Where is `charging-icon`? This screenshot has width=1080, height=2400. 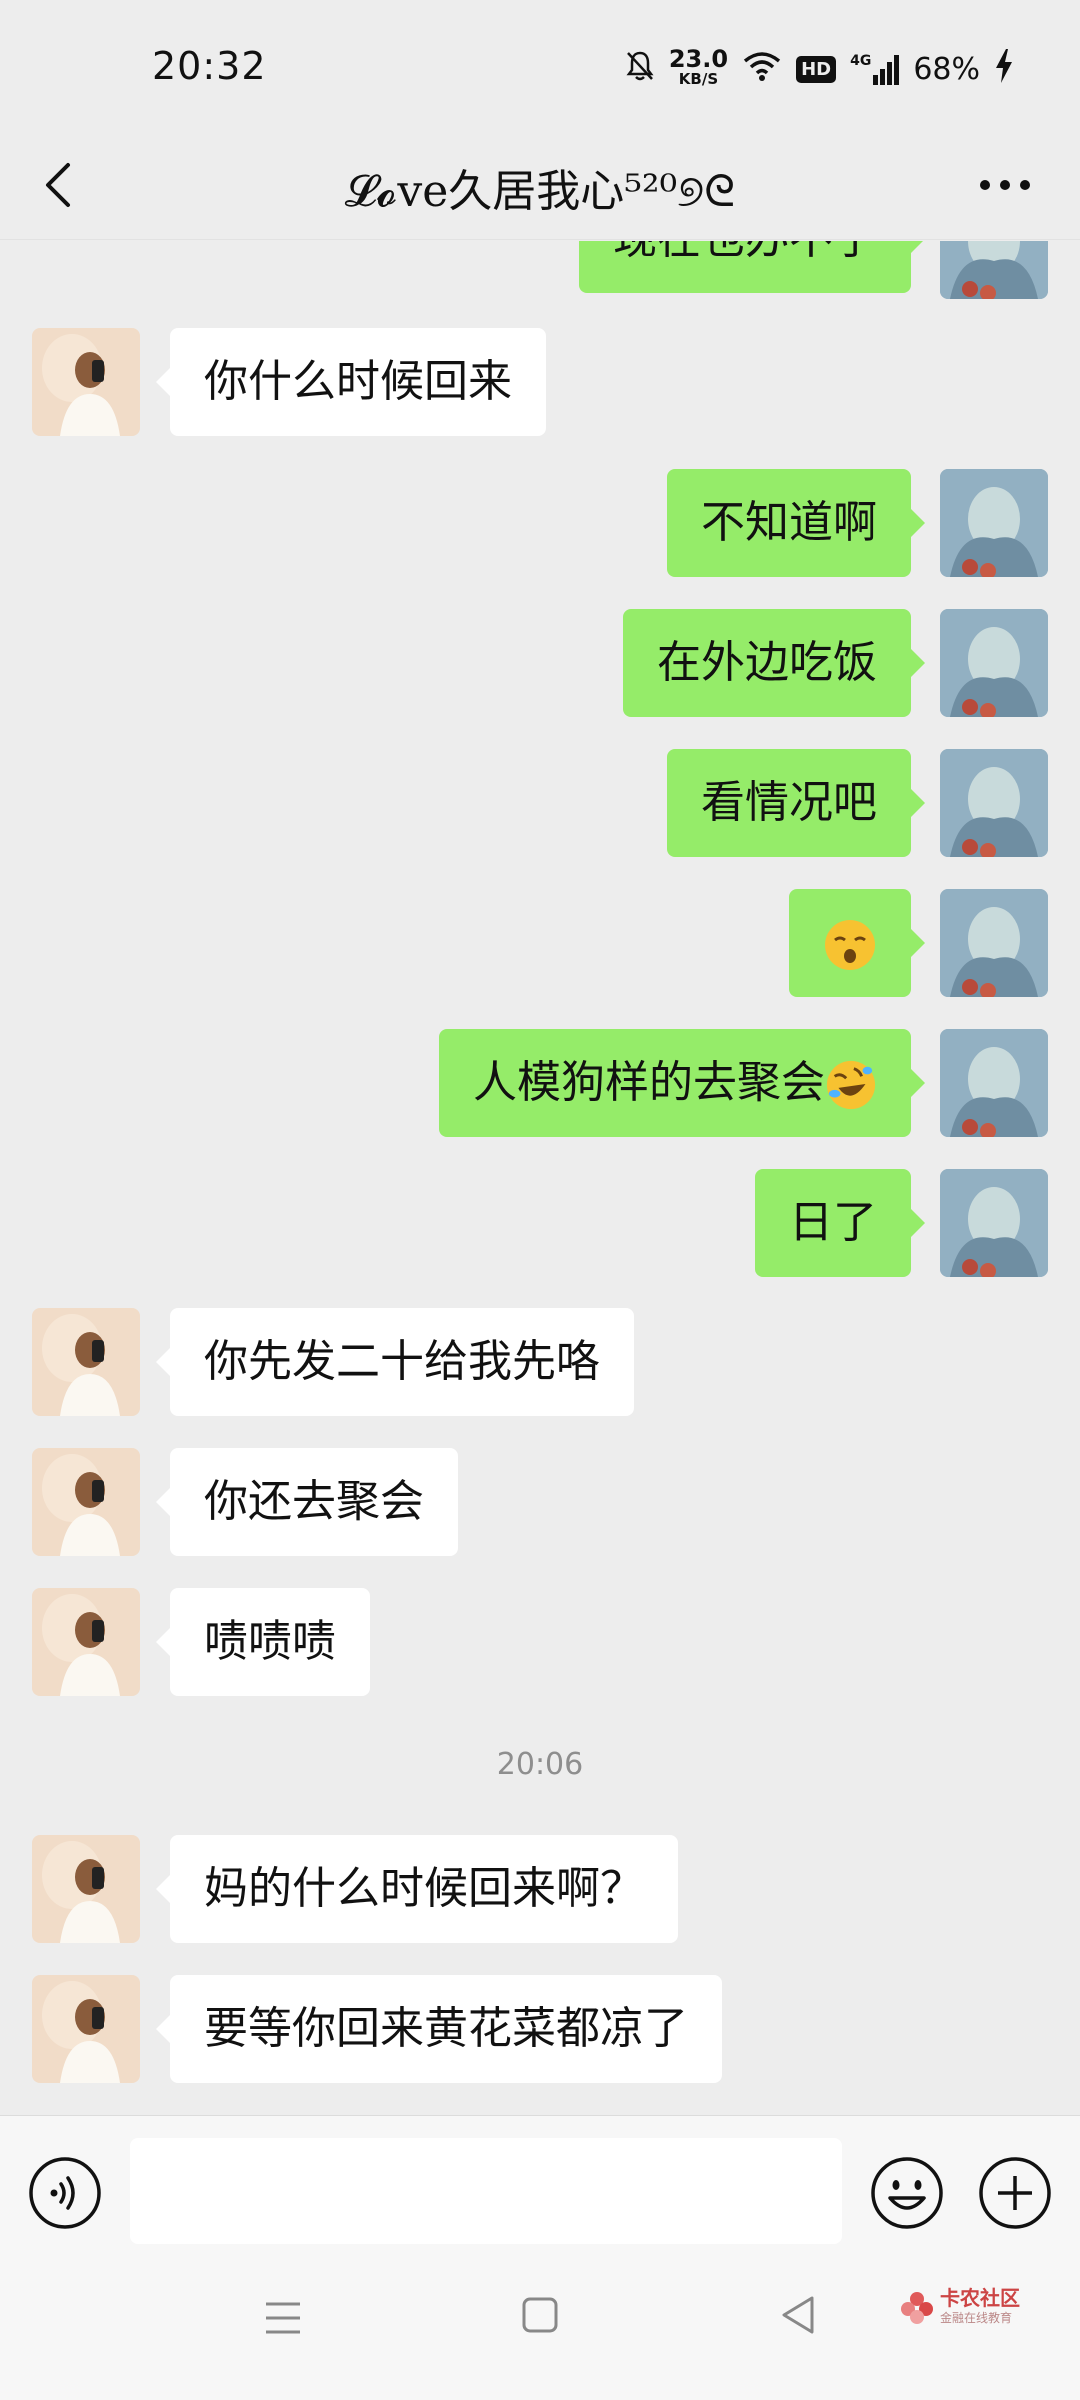 charging-icon is located at coordinates (1004, 69).